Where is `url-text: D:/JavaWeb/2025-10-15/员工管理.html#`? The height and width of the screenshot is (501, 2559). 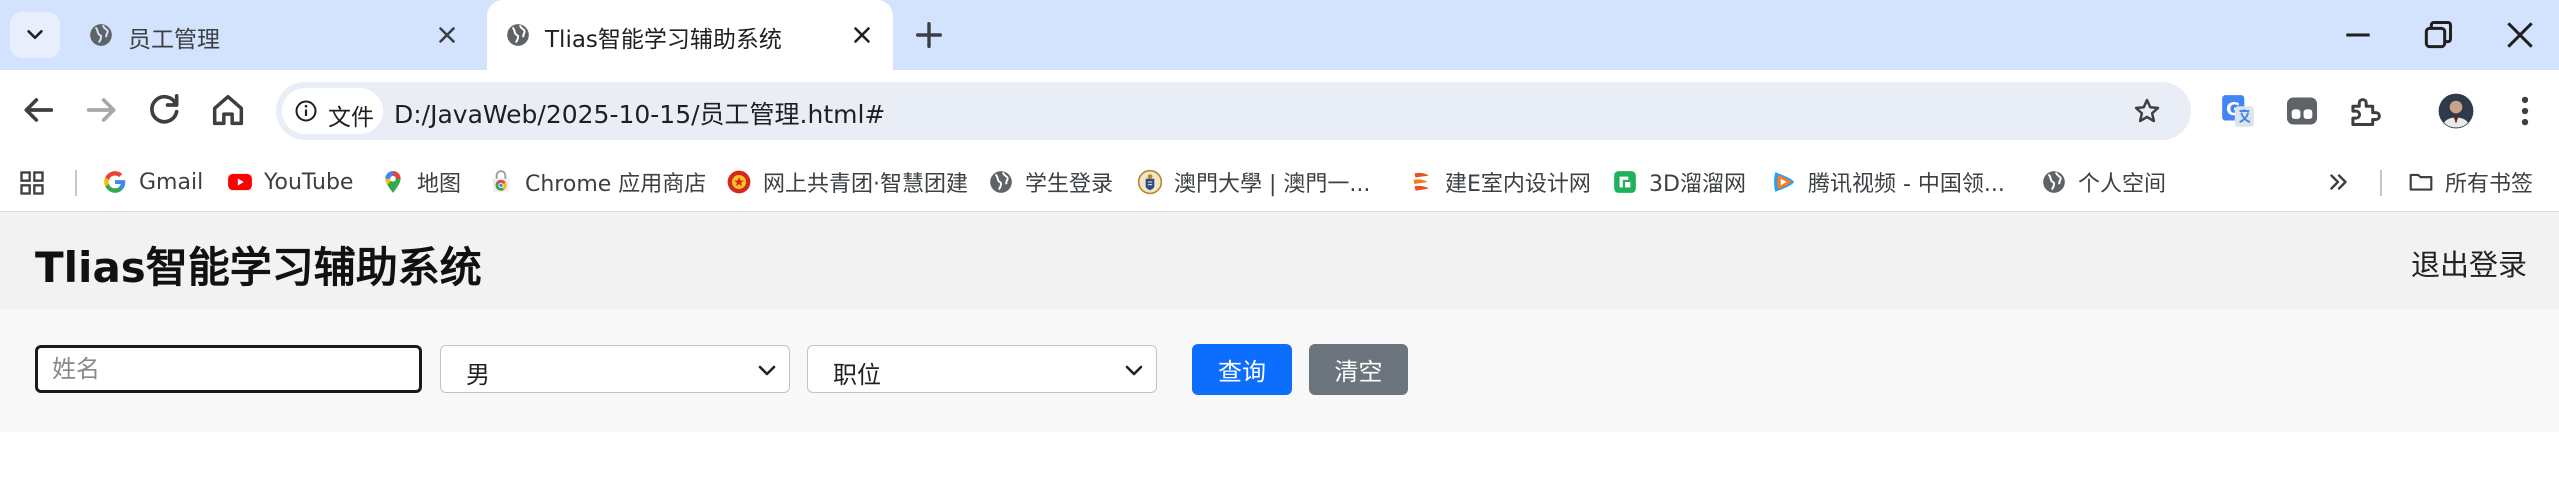 url-text: D:/JavaWeb/2025-10-15/员工管理.html# is located at coordinates (639, 113).